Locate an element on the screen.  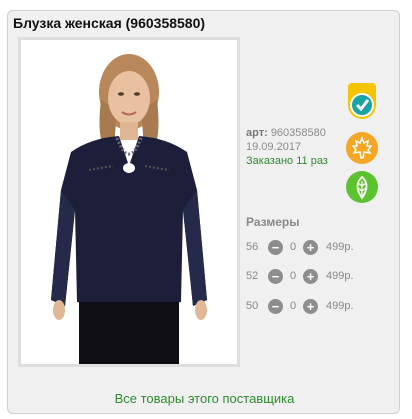
size-value: 50 is located at coordinates (252, 306).